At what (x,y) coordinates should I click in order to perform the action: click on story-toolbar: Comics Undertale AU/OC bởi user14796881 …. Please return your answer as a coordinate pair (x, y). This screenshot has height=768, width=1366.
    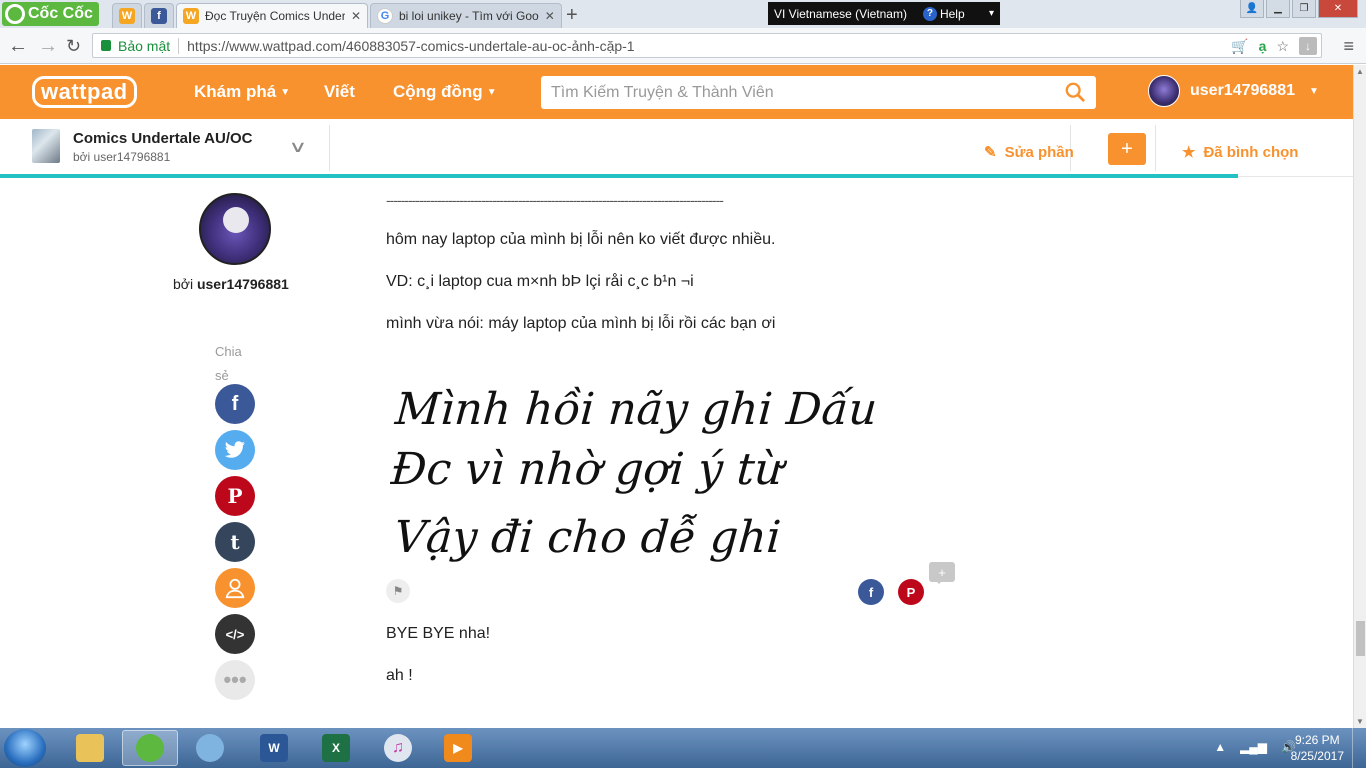
    Looking at the image, I should click on (676, 148).